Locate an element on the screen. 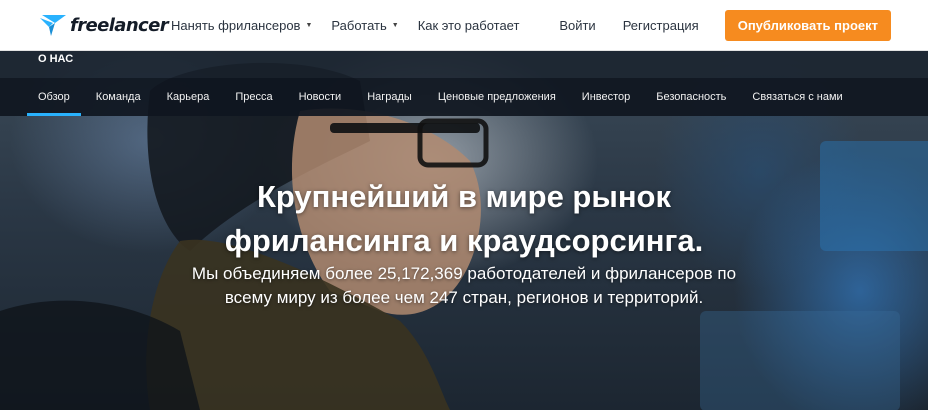 This screenshot has height=410, width=928. hero-headline-line-2: фрилансинга и краудсорсинга. is located at coordinates (464, 240).